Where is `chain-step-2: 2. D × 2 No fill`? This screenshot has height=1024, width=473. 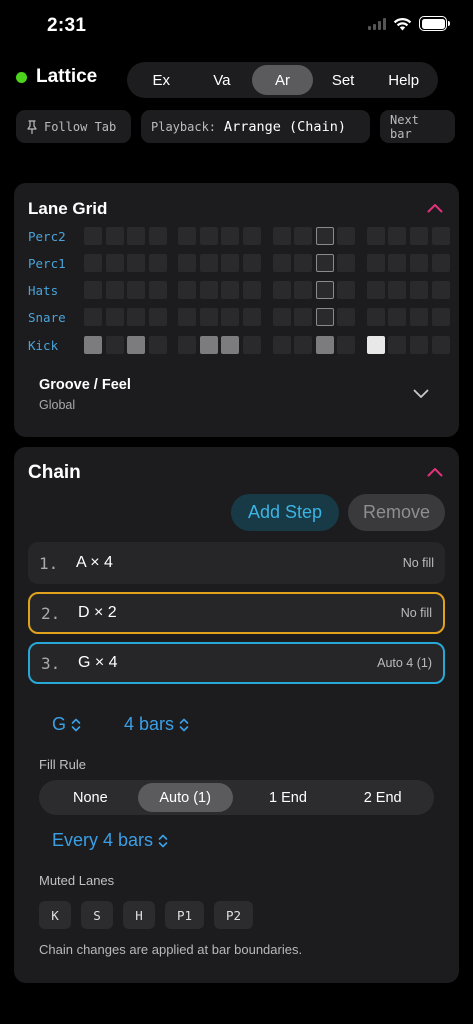
chain-step-2: 2. D × 2 No fill is located at coordinates (236, 613).